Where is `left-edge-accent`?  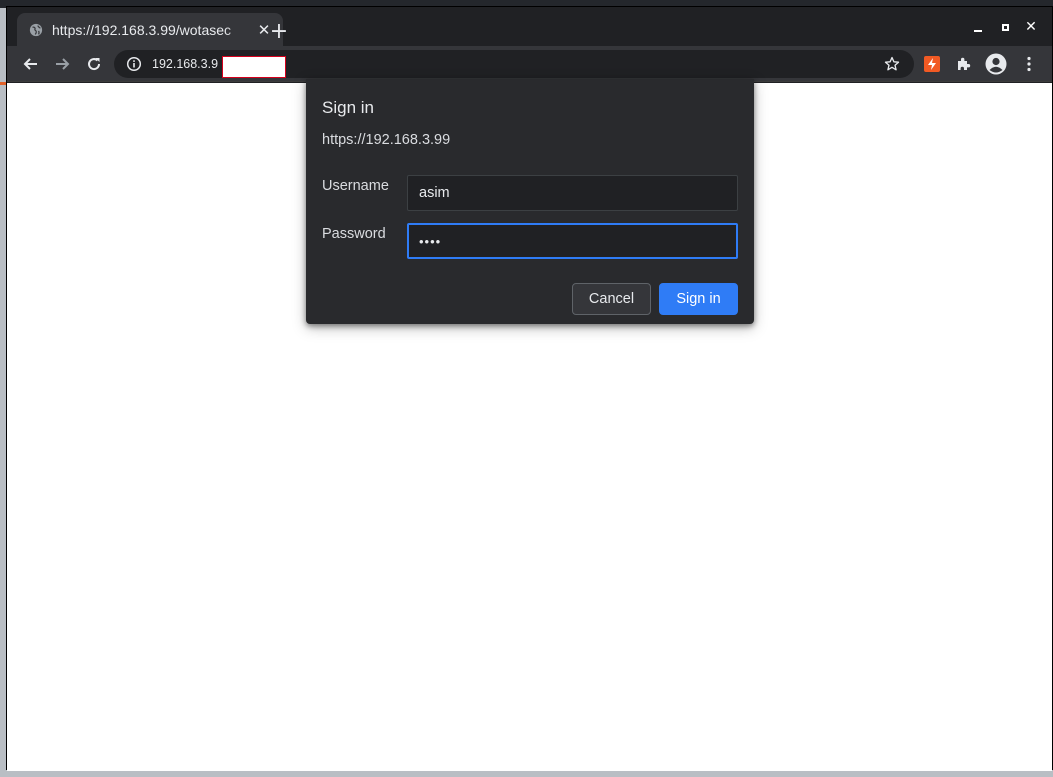 left-edge-accent is located at coordinates (3, 83).